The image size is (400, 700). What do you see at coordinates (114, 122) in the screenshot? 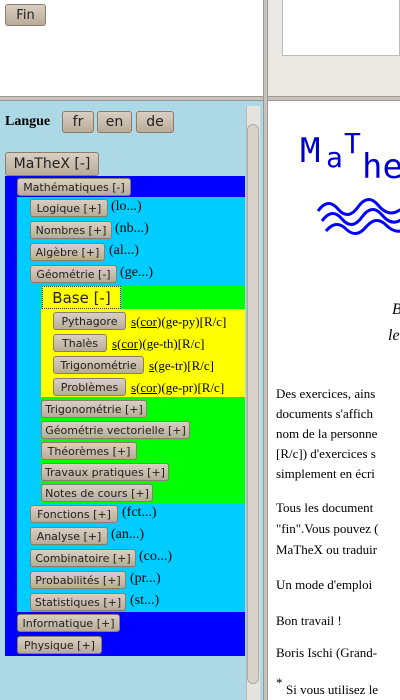
I see `lang-en-button: en` at bounding box center [114, 122].